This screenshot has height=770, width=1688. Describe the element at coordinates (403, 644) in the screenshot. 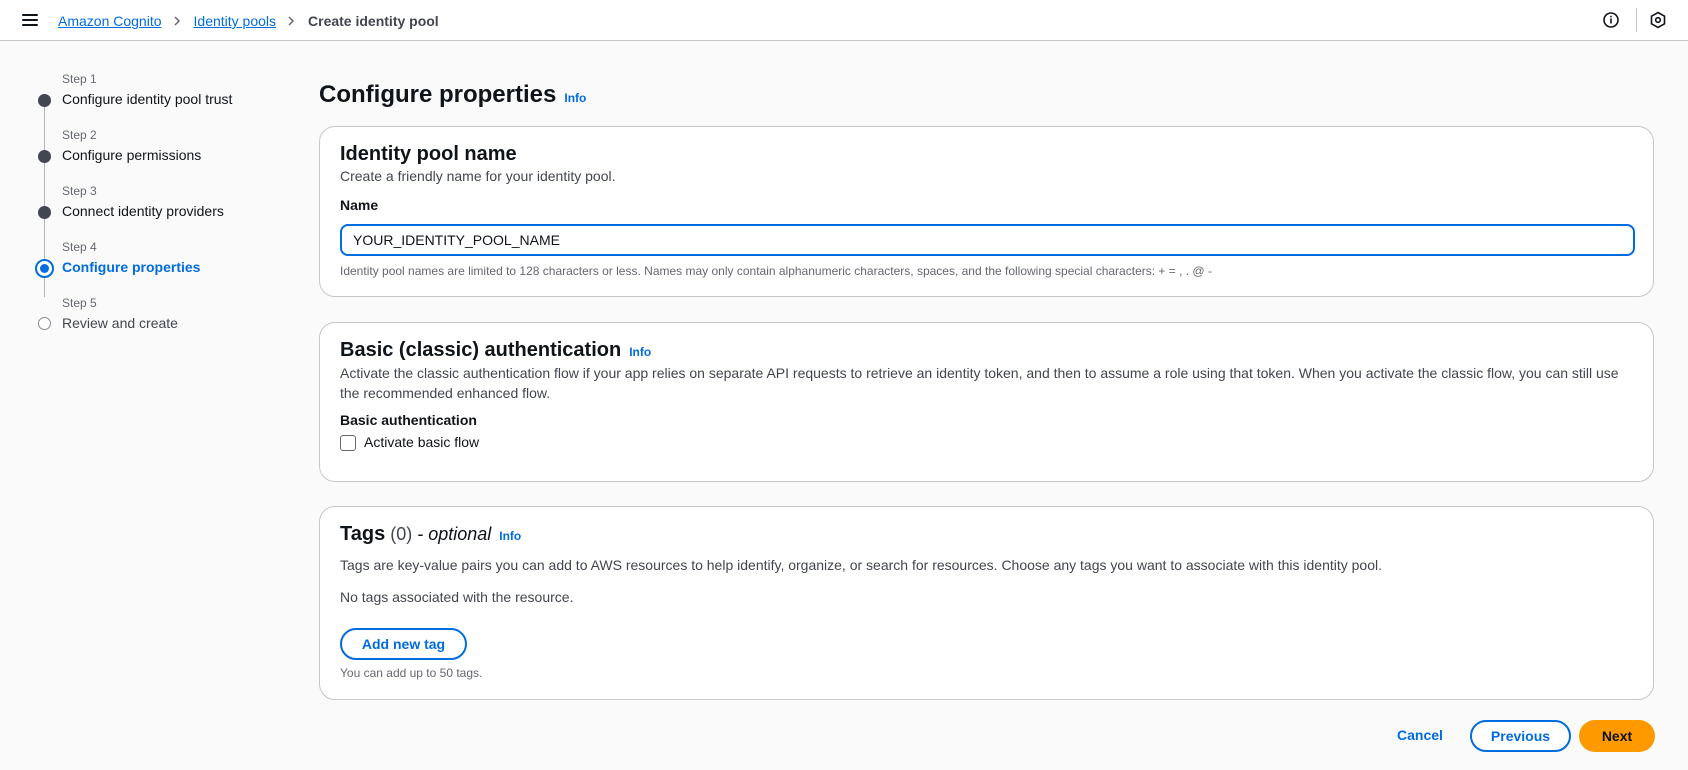

I see `add-new-tag-button: Add new tag` at that location.